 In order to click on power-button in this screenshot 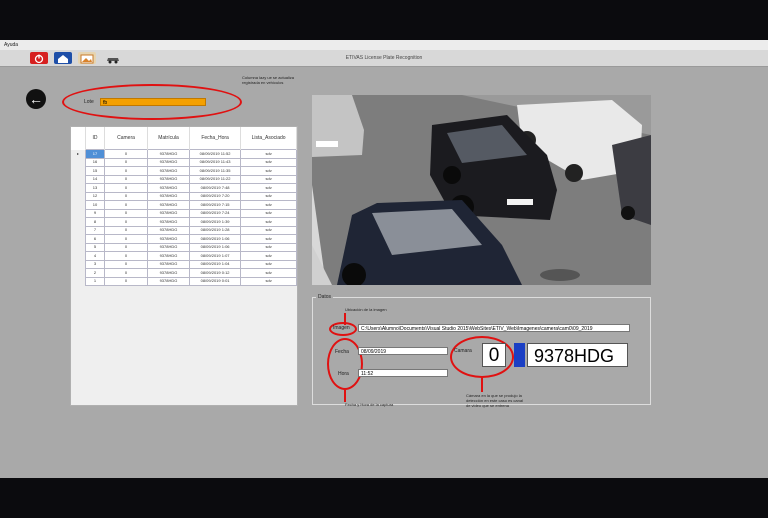, I will do `click(39, 58)`.